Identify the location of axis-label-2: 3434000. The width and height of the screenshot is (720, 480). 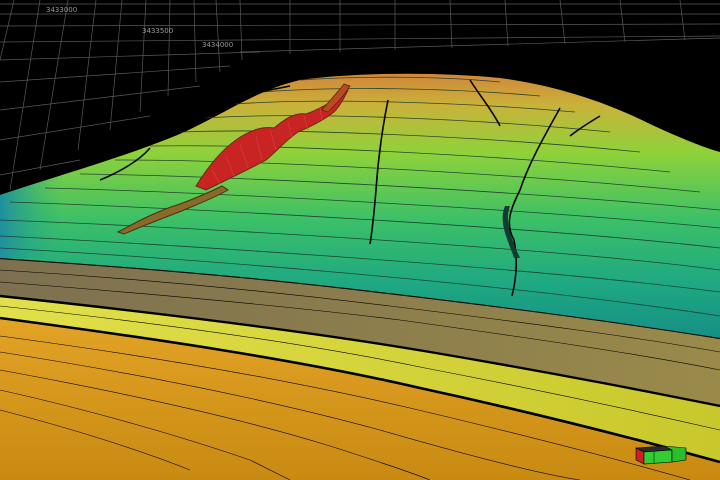
(217, 45).